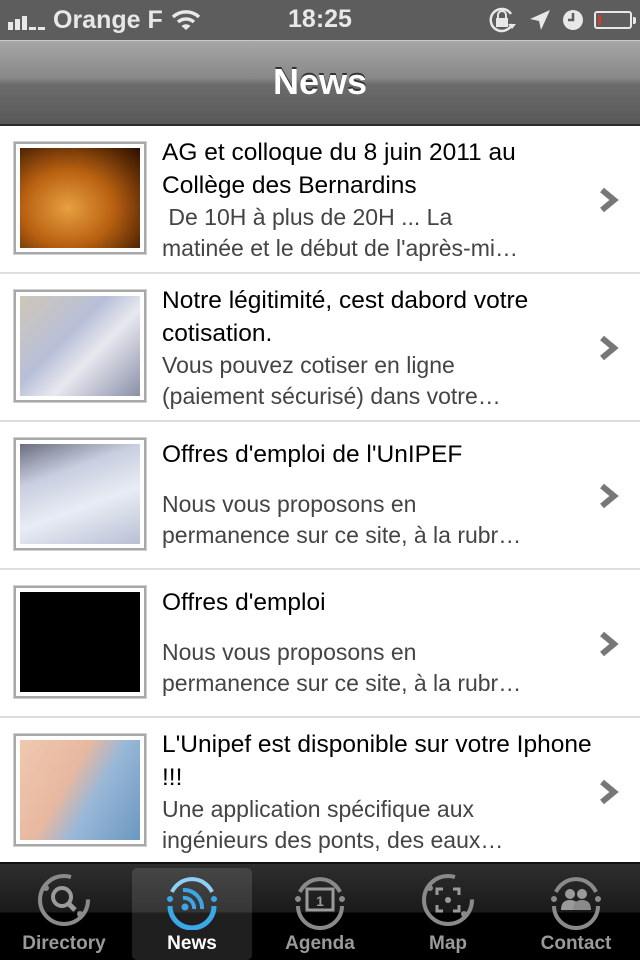  Describe the element at coordinates (576, 943) in the screenshot. I see `tab-label: Contact` at that location.